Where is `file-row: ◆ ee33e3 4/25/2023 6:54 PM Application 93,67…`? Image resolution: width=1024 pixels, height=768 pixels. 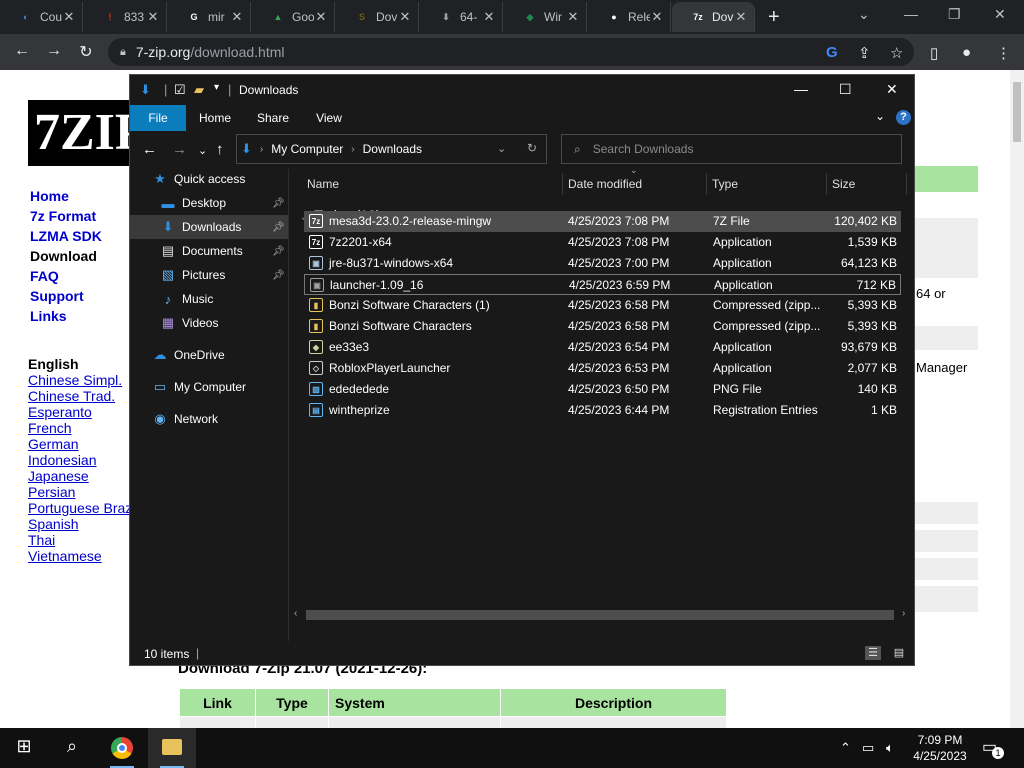
file-row: ◆ ee33e3 4/25/2023 6:54 PM Application 93,67… is located at coordinates (602, 347).